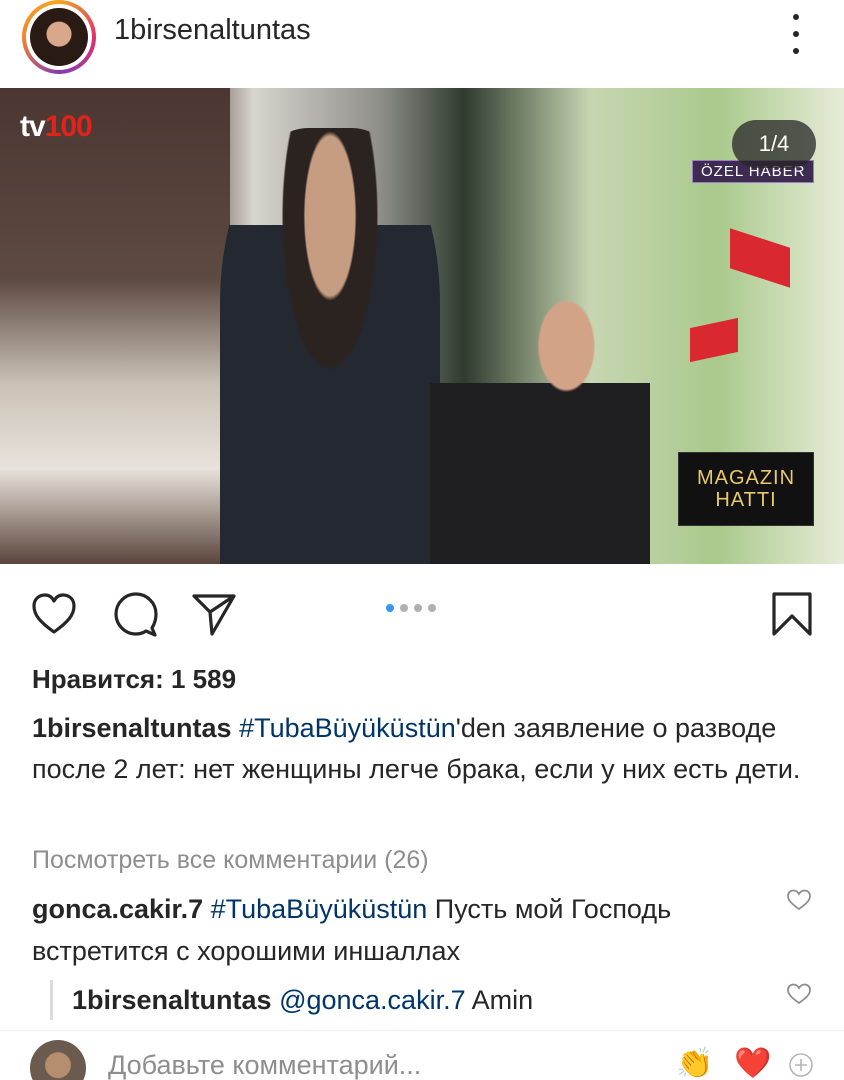 The image size is (844, 1080). What do you see at coordinates (134, 679) in the screenshot?
I see `likes-count: Нравится: 1 589` at bounding box center [134, 679].